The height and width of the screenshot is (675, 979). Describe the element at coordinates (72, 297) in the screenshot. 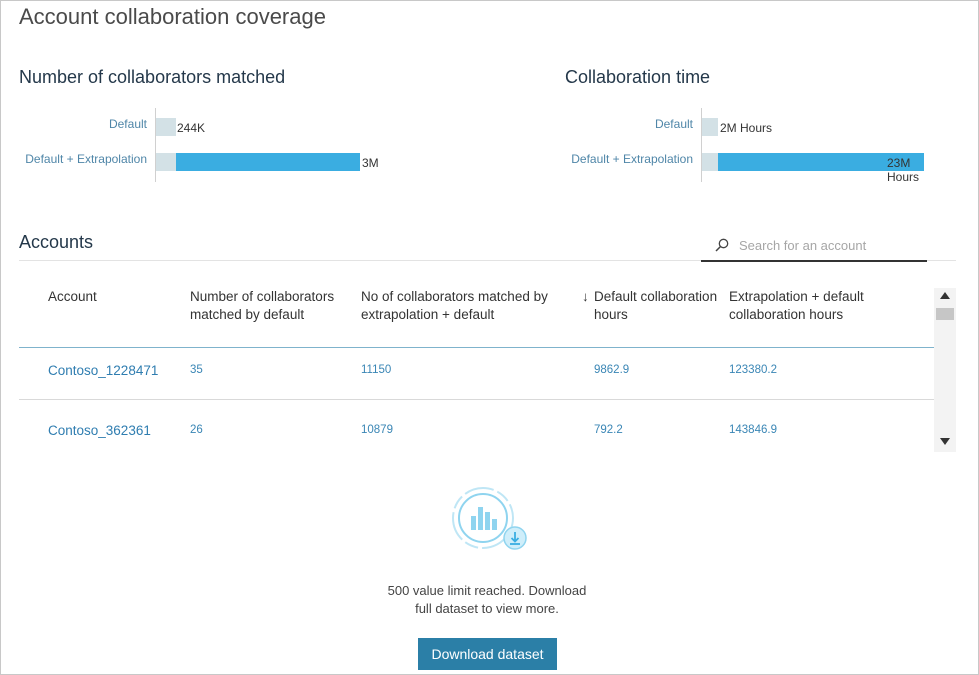

I see `column-header-account: Account` at that location.